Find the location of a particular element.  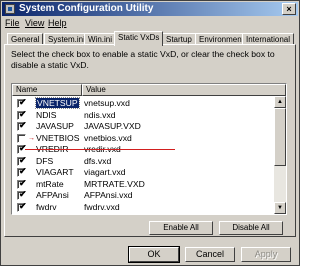

row-name-text: fwdrv is located at coordinates (46, 206).